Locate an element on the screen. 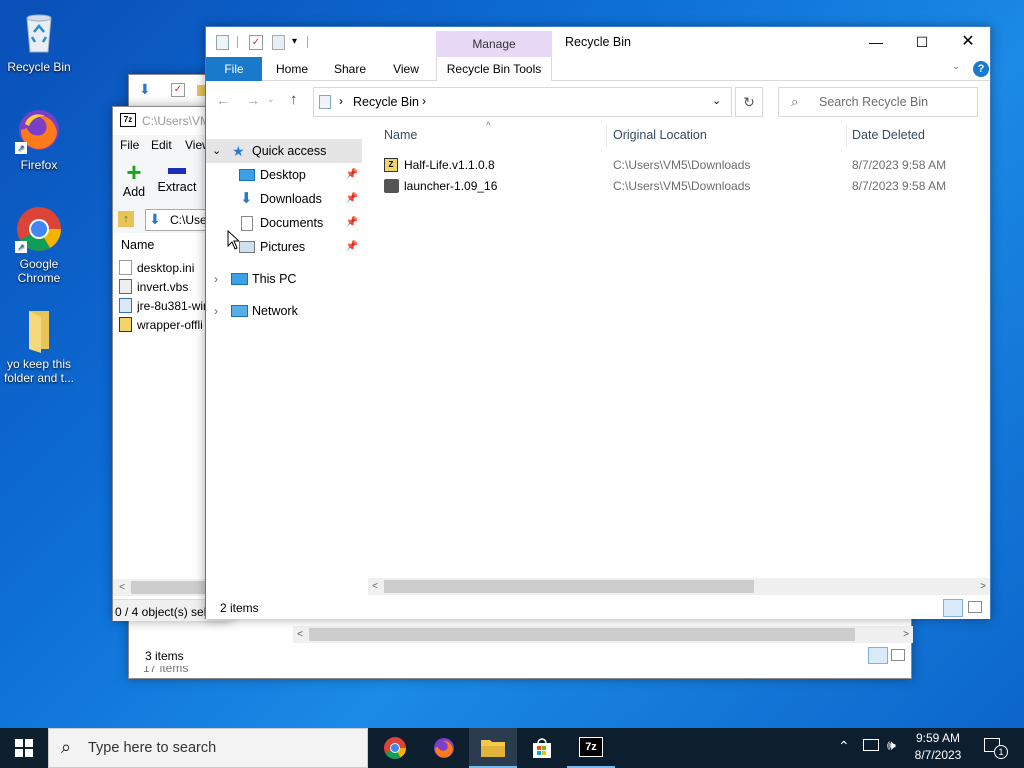  nav-quick-access: ⌄ ★ Quick access is located at coordinates (284, 151).